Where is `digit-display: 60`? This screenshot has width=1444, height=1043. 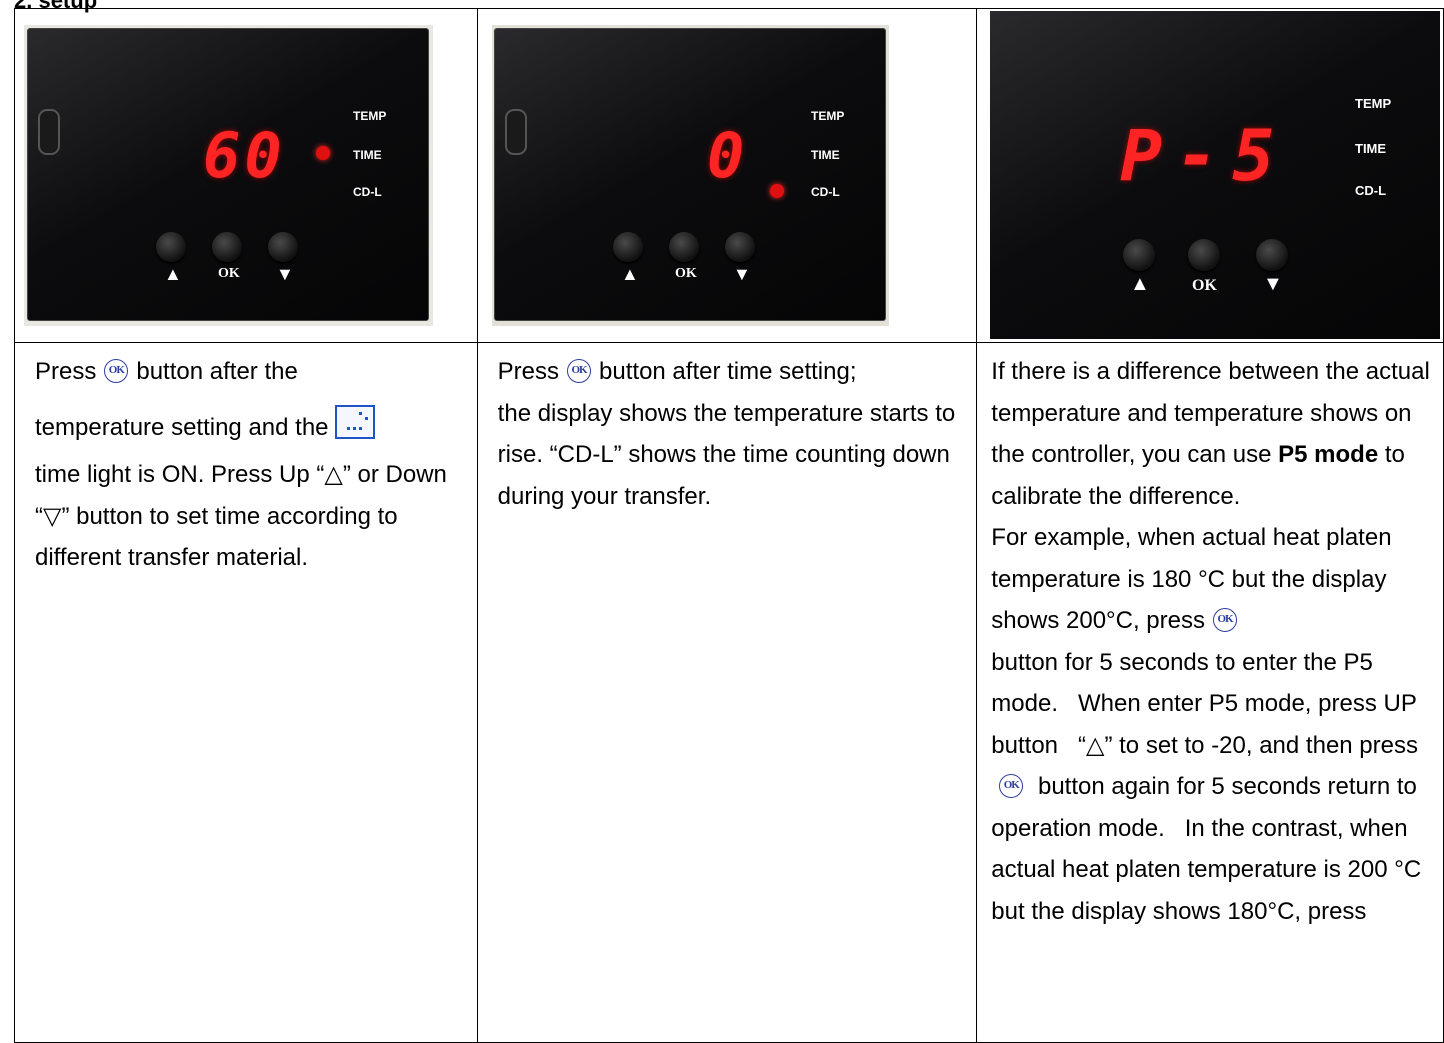 digit-display: 60 is located at coordinates (244, 155).